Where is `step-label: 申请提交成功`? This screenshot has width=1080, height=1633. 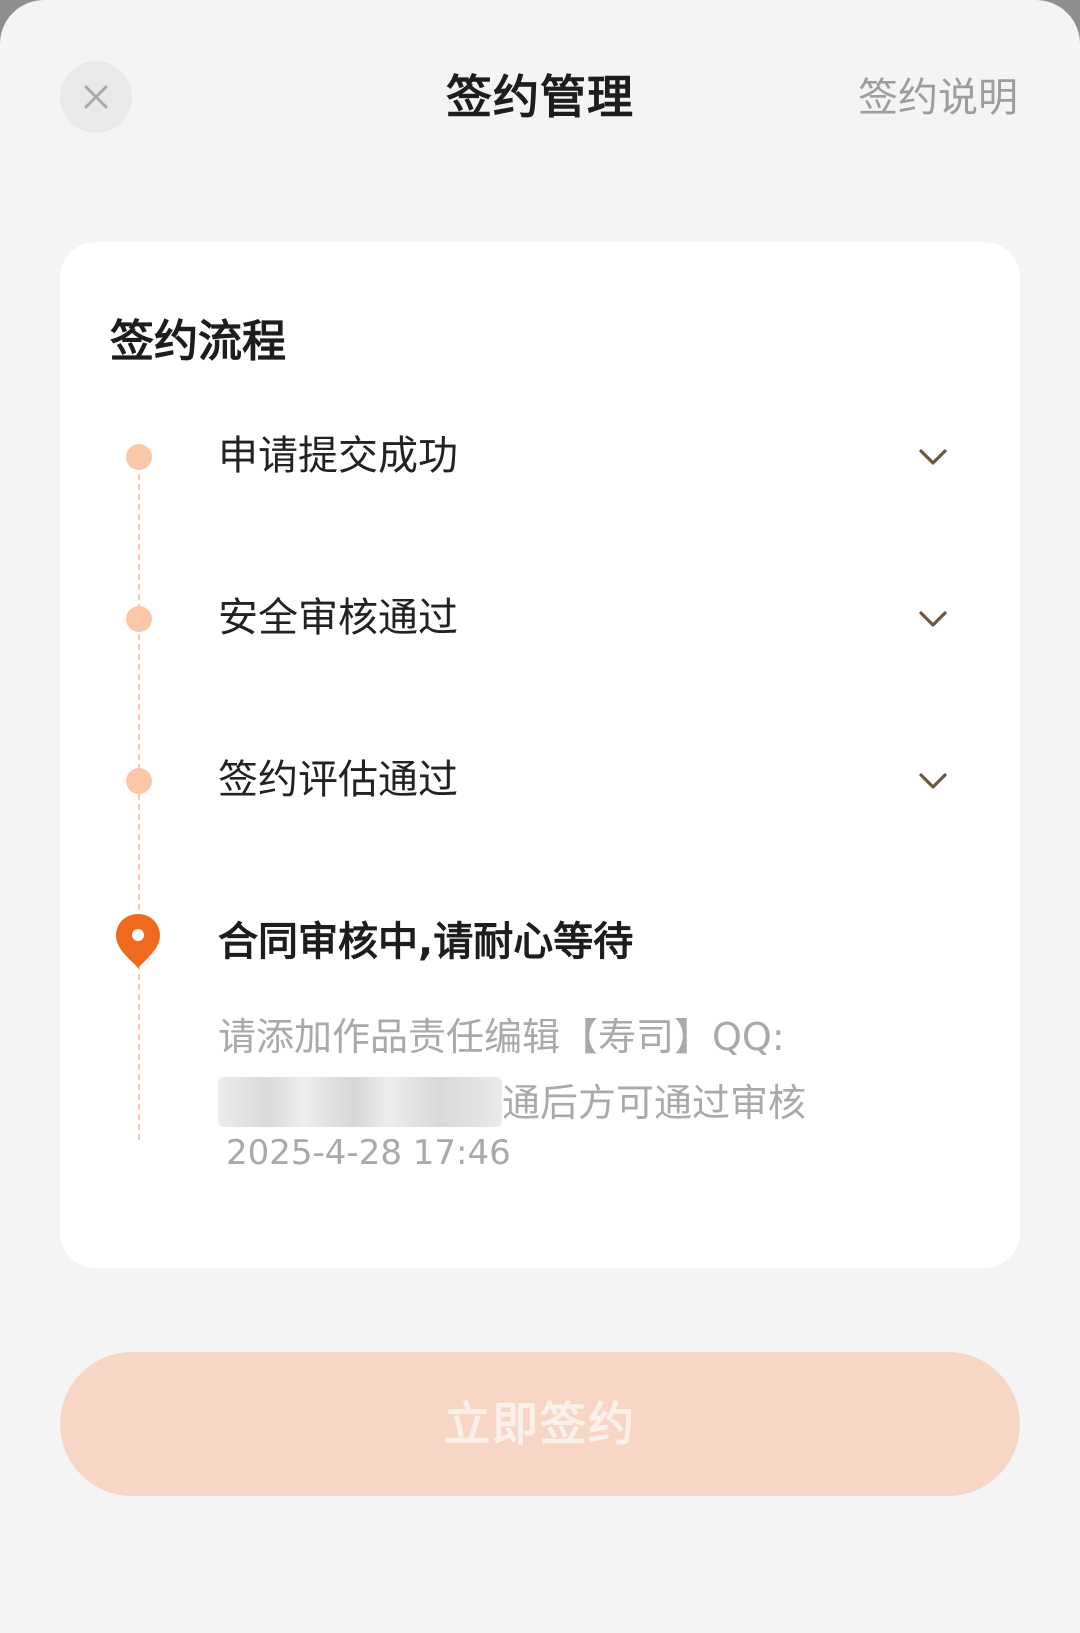 step-label: 申请提交成功 is located at coordinates (338, 456).